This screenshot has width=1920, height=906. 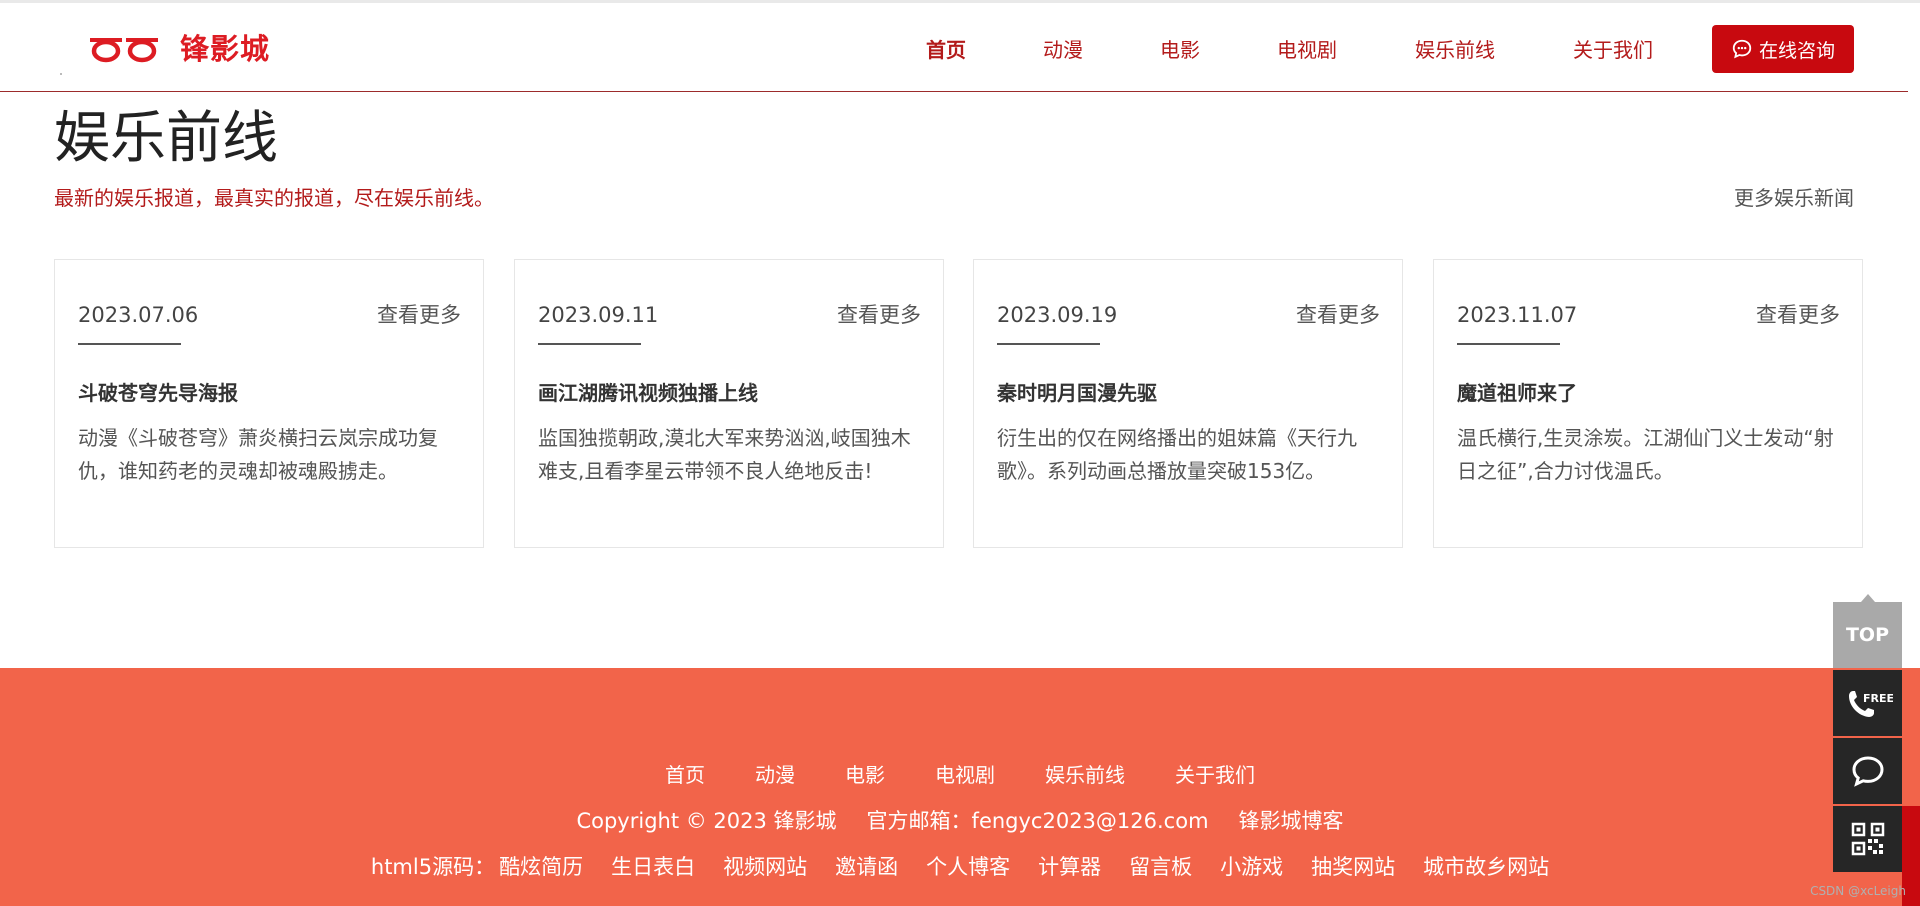 I want to click on nav-item-about: 关于我们, so click(x=1613, y=50).